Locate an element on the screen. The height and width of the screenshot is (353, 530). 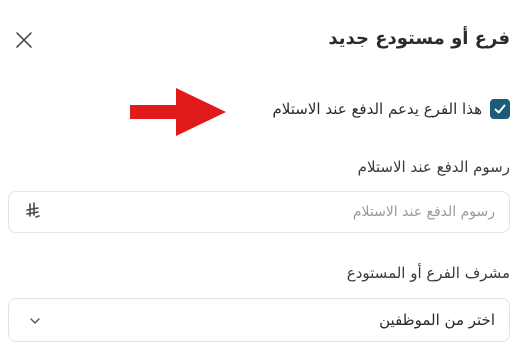
cod-fee-label: رسوم الدفع عند الاستلام is located at coordinates (433, 167).